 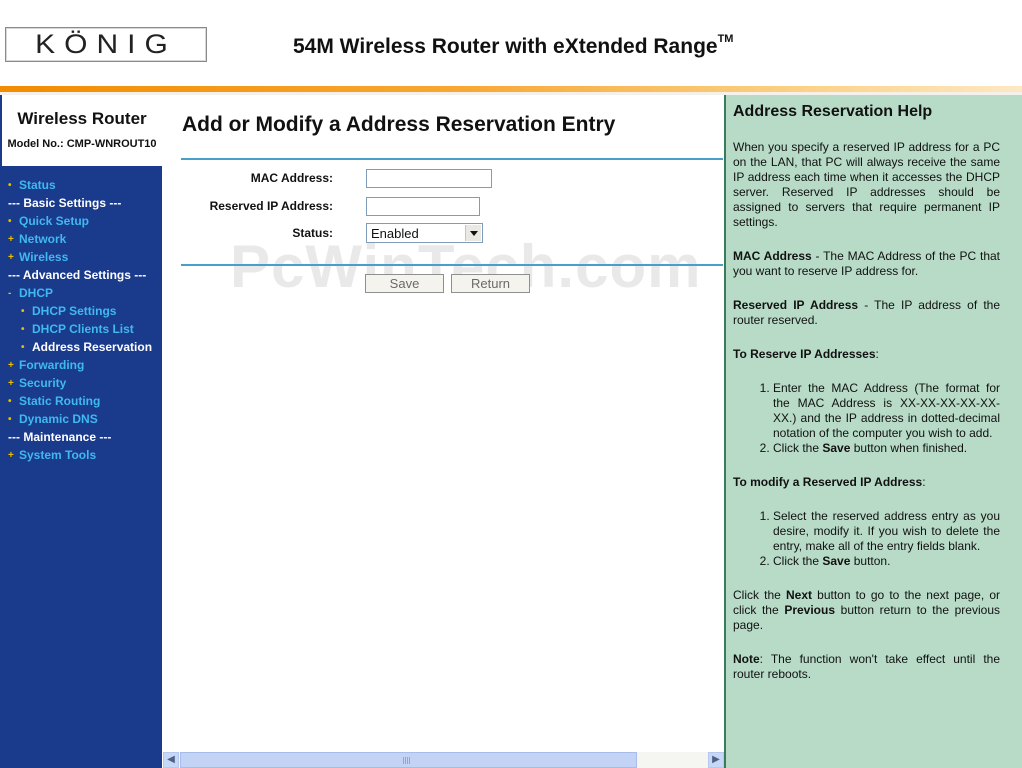 What do you see at coordinates (796, 305) in the screenshot?
I see `help-ip-term: Reserved IP Address` at bounding box center [796, 305].